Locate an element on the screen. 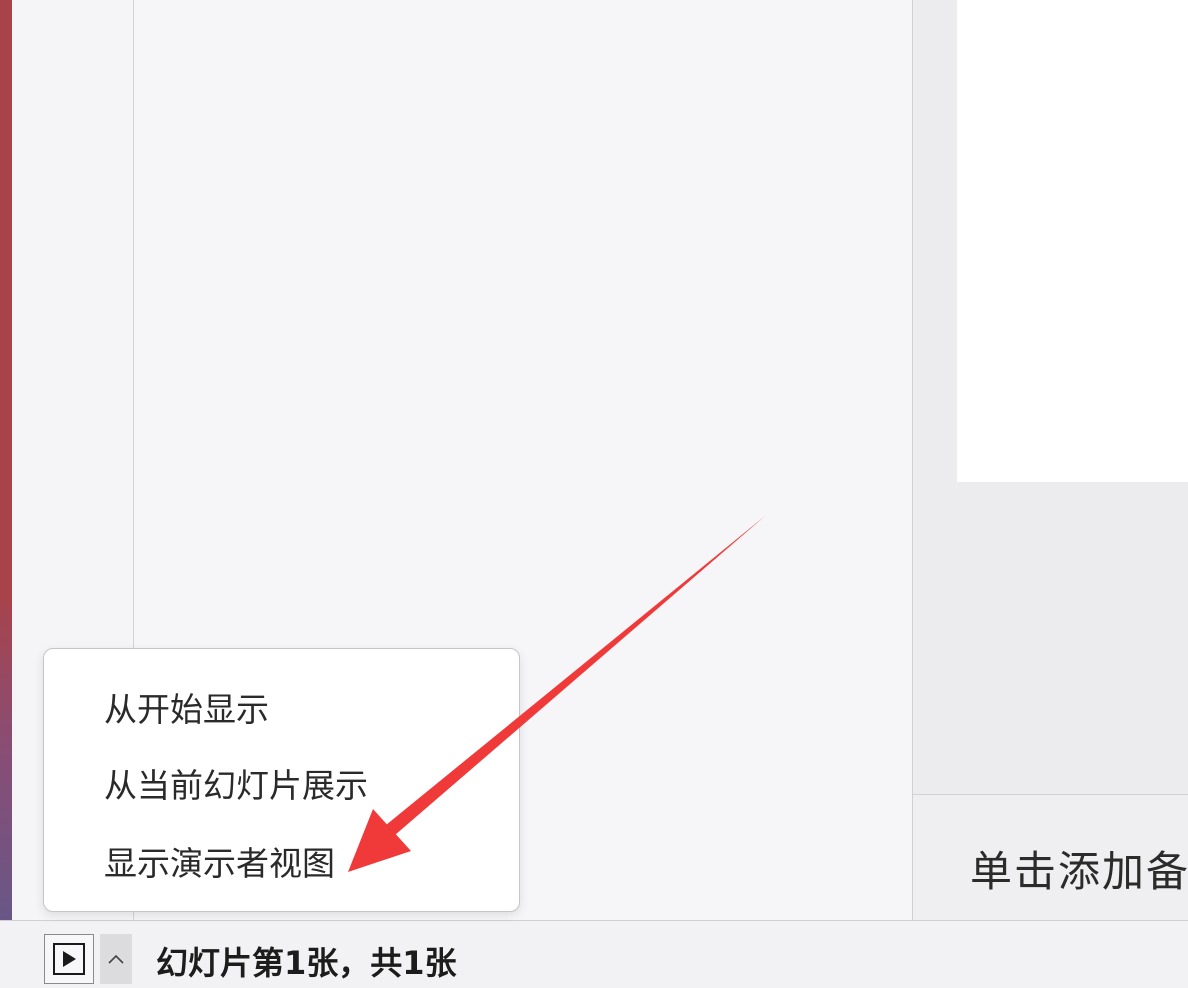 This screenshot has height=988, width=1188. menu-item-start-from-current-slide: 从当前幻灯片展示 is located at coordinates (236, 783).